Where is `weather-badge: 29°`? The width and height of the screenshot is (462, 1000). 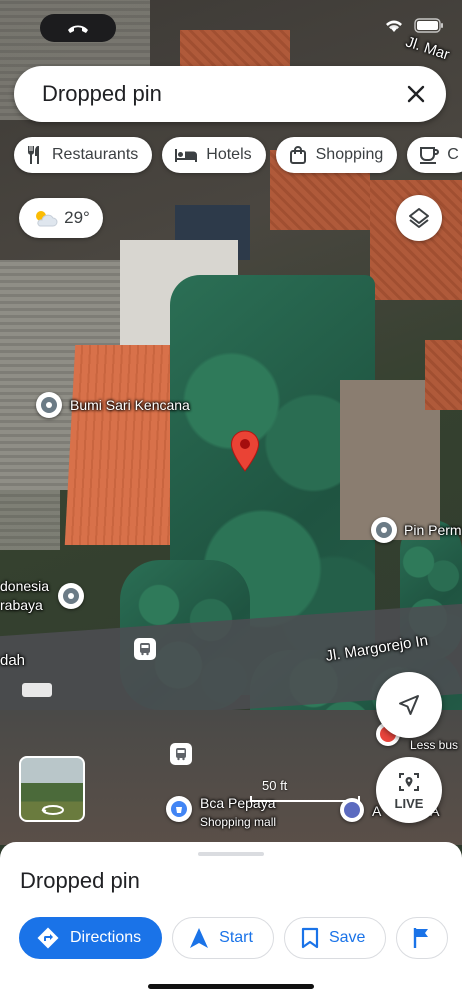 weather-badge: 29° is located at coordinates (61, 218).